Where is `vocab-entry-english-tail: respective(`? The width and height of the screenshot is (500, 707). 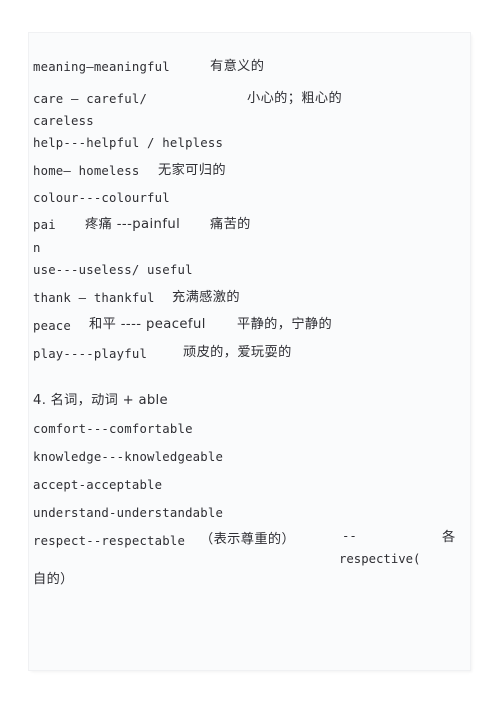 vocab-entry-english-tail: respective( is located at coordinates (380, 559).